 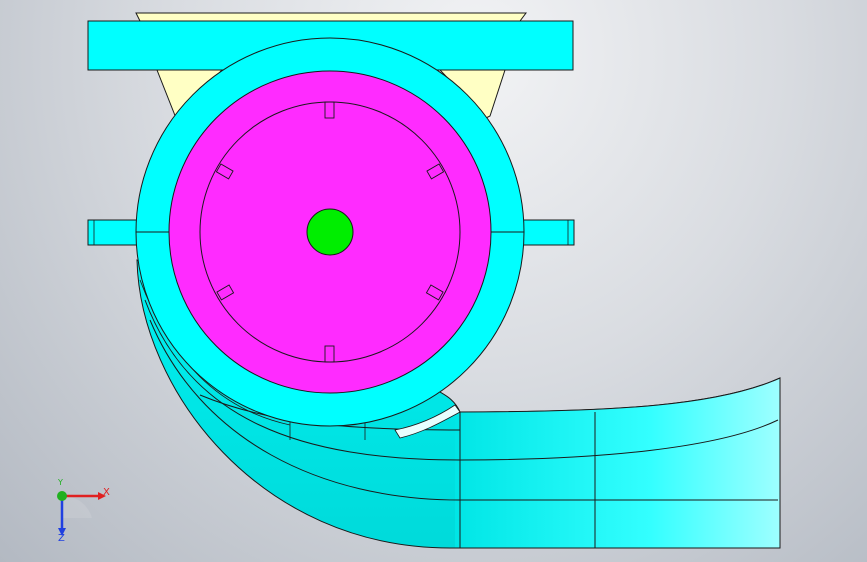 What do you see at coordinates (617, 463) in the screenshot?
I see `discharge-pipe` at bounding box center [617, 463].